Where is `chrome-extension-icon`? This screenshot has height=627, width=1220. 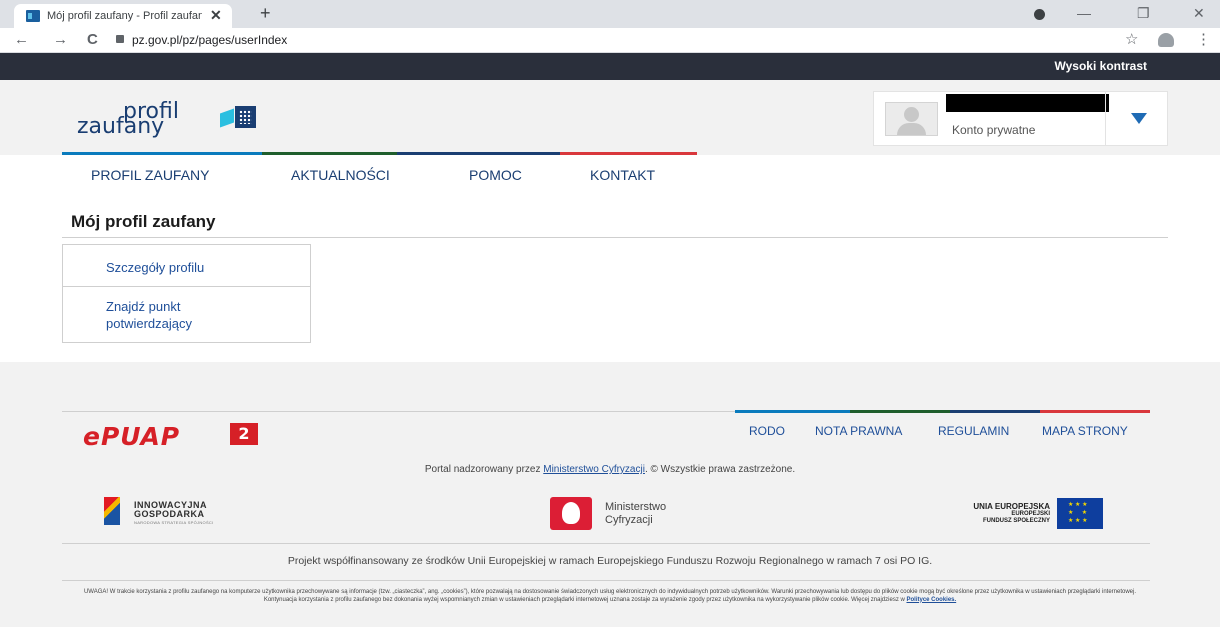
chrome-extension-icon is located at coordinates (1039, 14).